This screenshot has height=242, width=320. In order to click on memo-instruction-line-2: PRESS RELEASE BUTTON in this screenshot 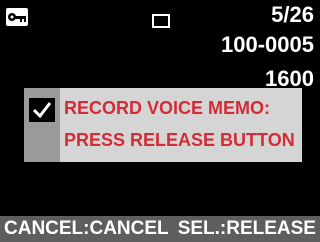, I will do `click(179, 140)`.